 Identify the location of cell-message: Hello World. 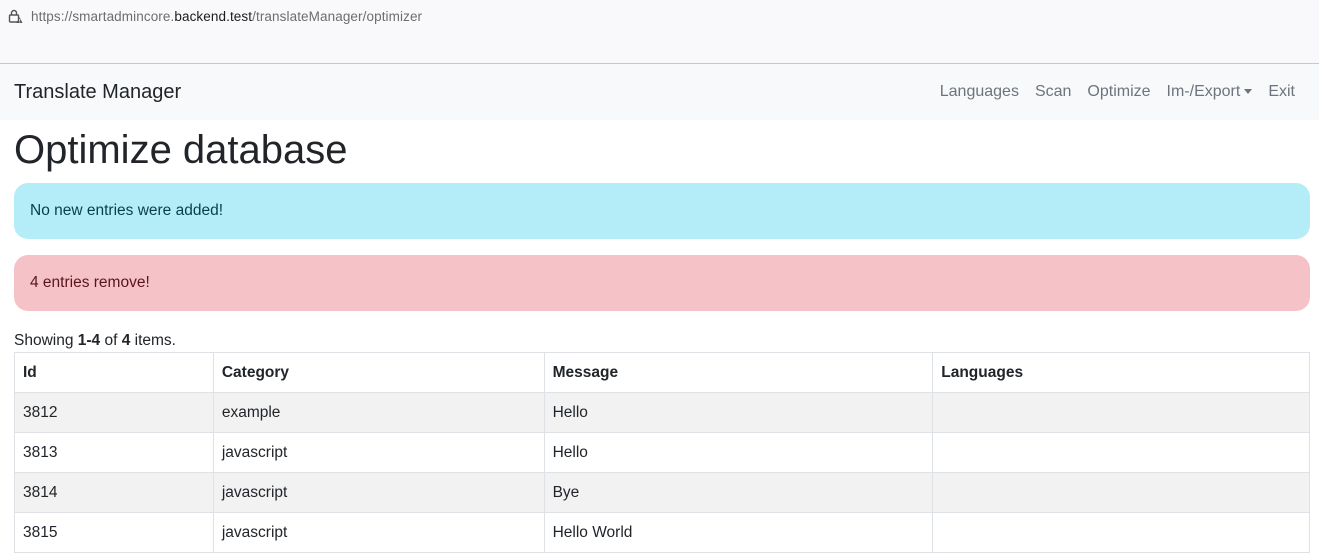
(738, 532).